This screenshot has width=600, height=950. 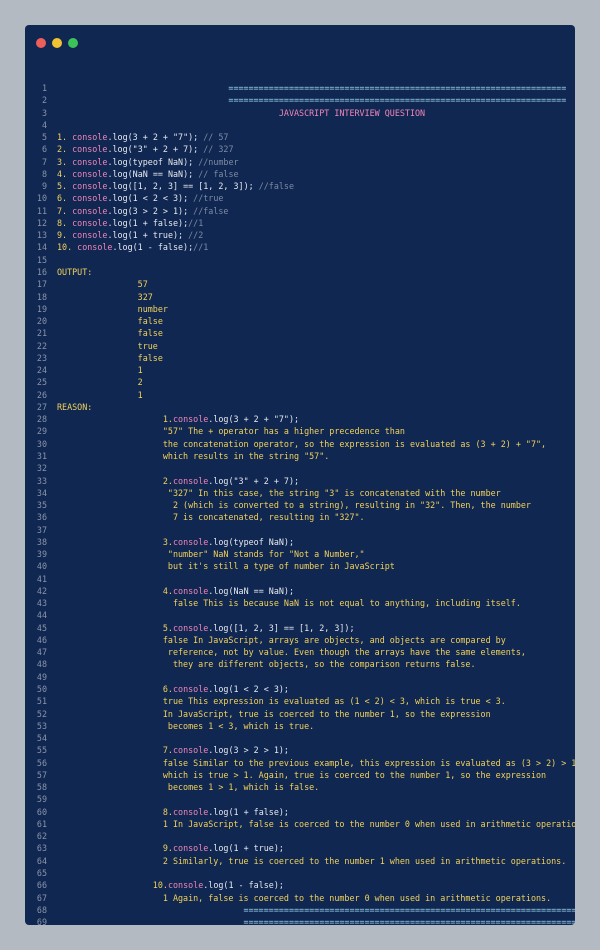 What do you see at coordinates (311, 284) in the screenshot?
I see `line-text: 57` at bounding box center [311, 284].